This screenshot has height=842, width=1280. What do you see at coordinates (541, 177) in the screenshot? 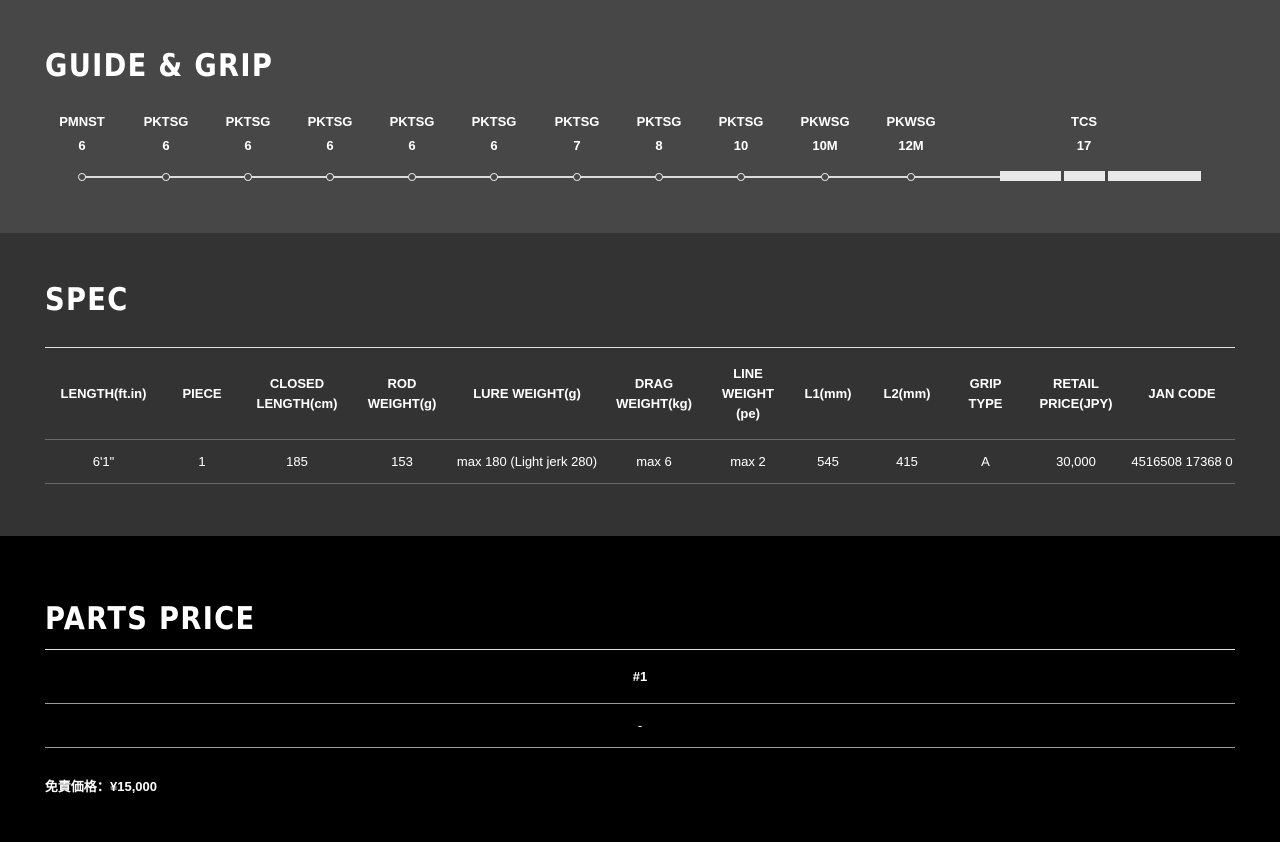
I see `guide-rail` at bounding box center [541, 177].